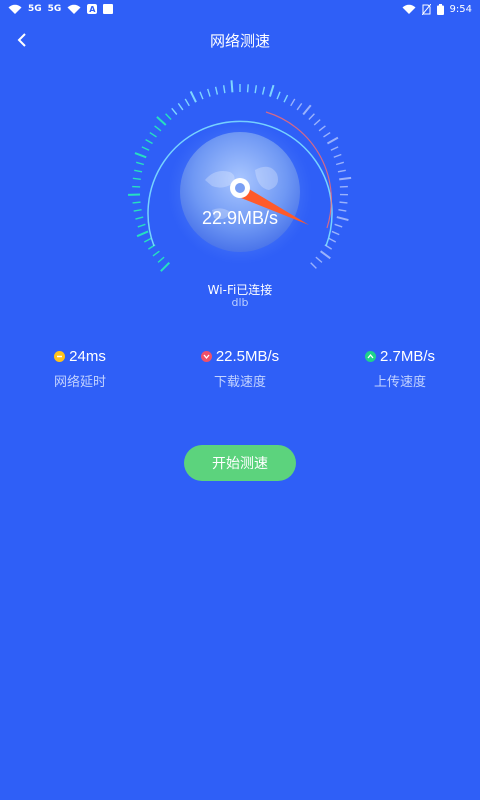 The width and height of the screenshot is (480, 800). I want to click on needle-hub-inner, so click(240, 188).